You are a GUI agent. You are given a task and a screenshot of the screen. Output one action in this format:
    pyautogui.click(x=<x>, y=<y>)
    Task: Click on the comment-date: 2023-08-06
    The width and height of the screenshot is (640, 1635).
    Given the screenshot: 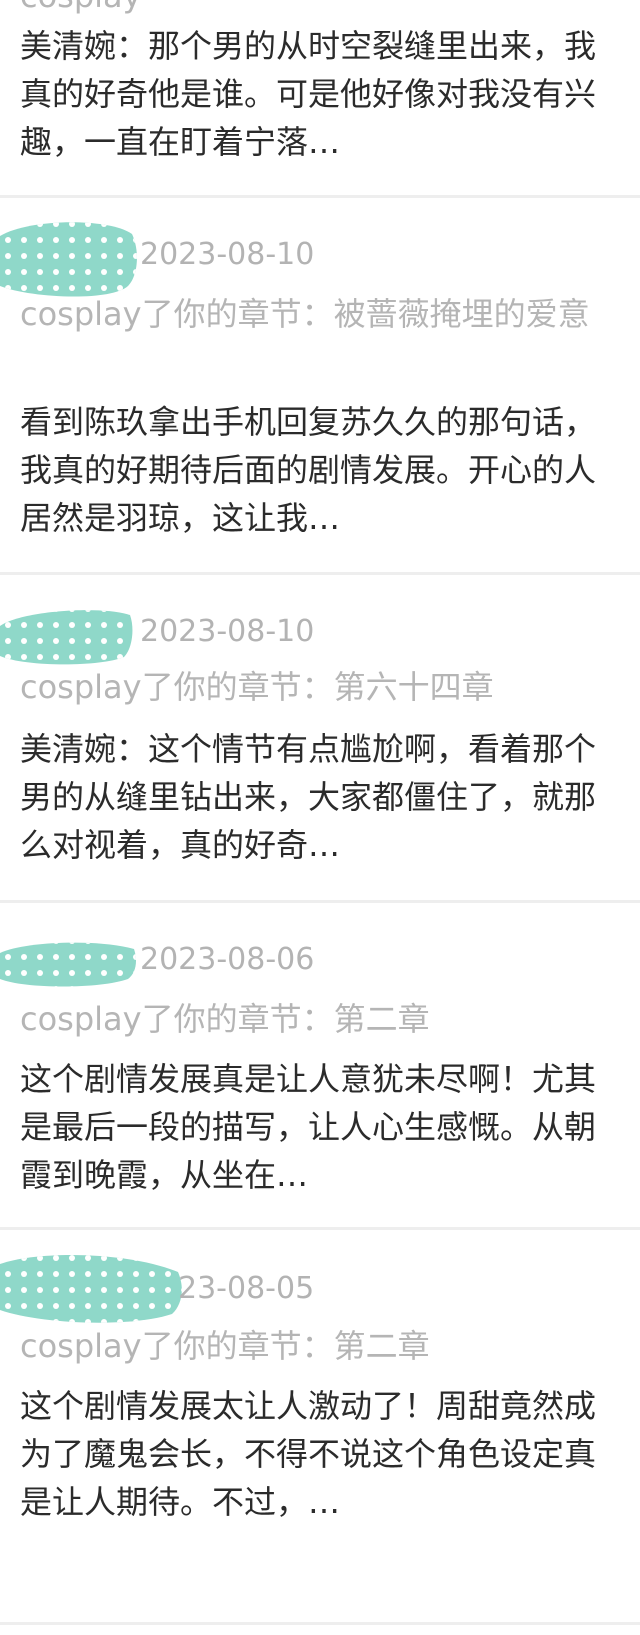 What is the action you would take?
    pyautogui.click(x=227, y=959)
    